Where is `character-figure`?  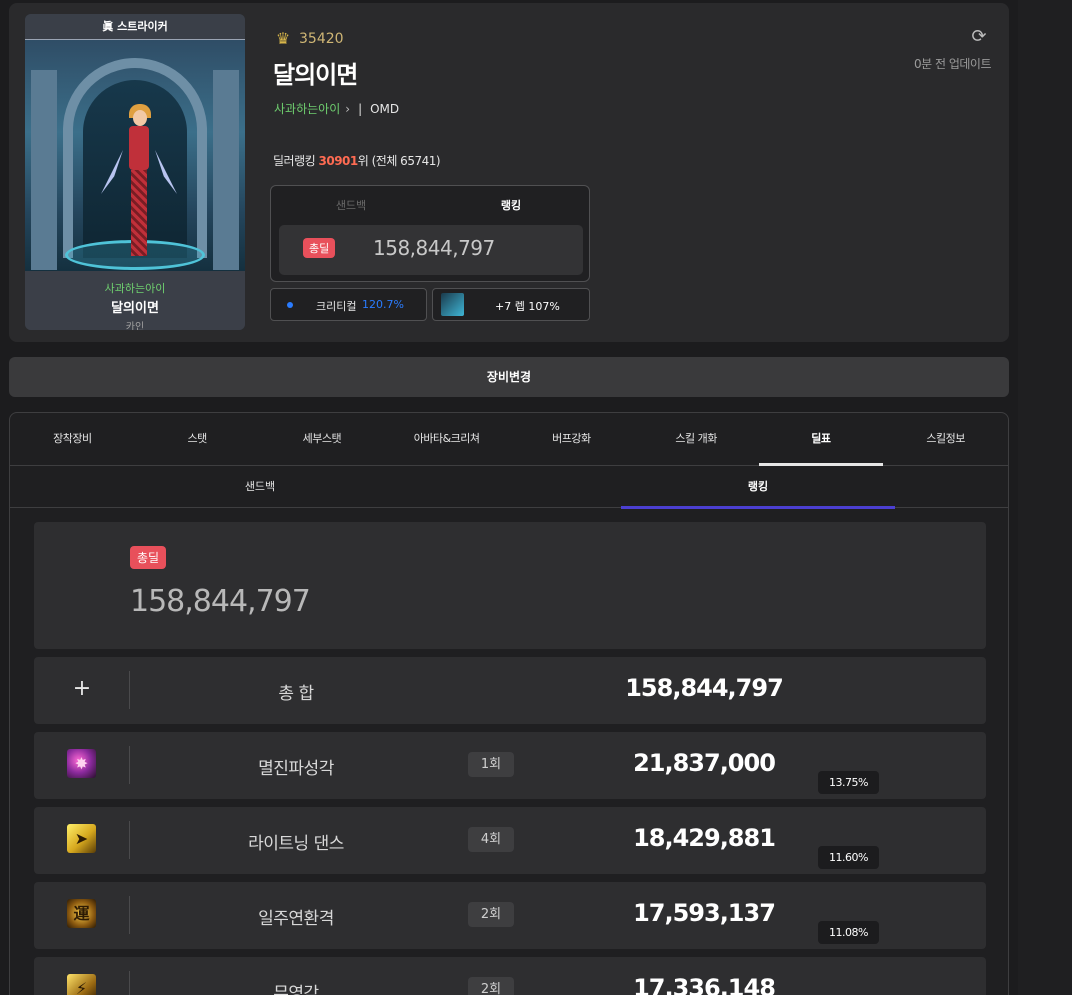 character-figure is located at coordinates (139, 182).